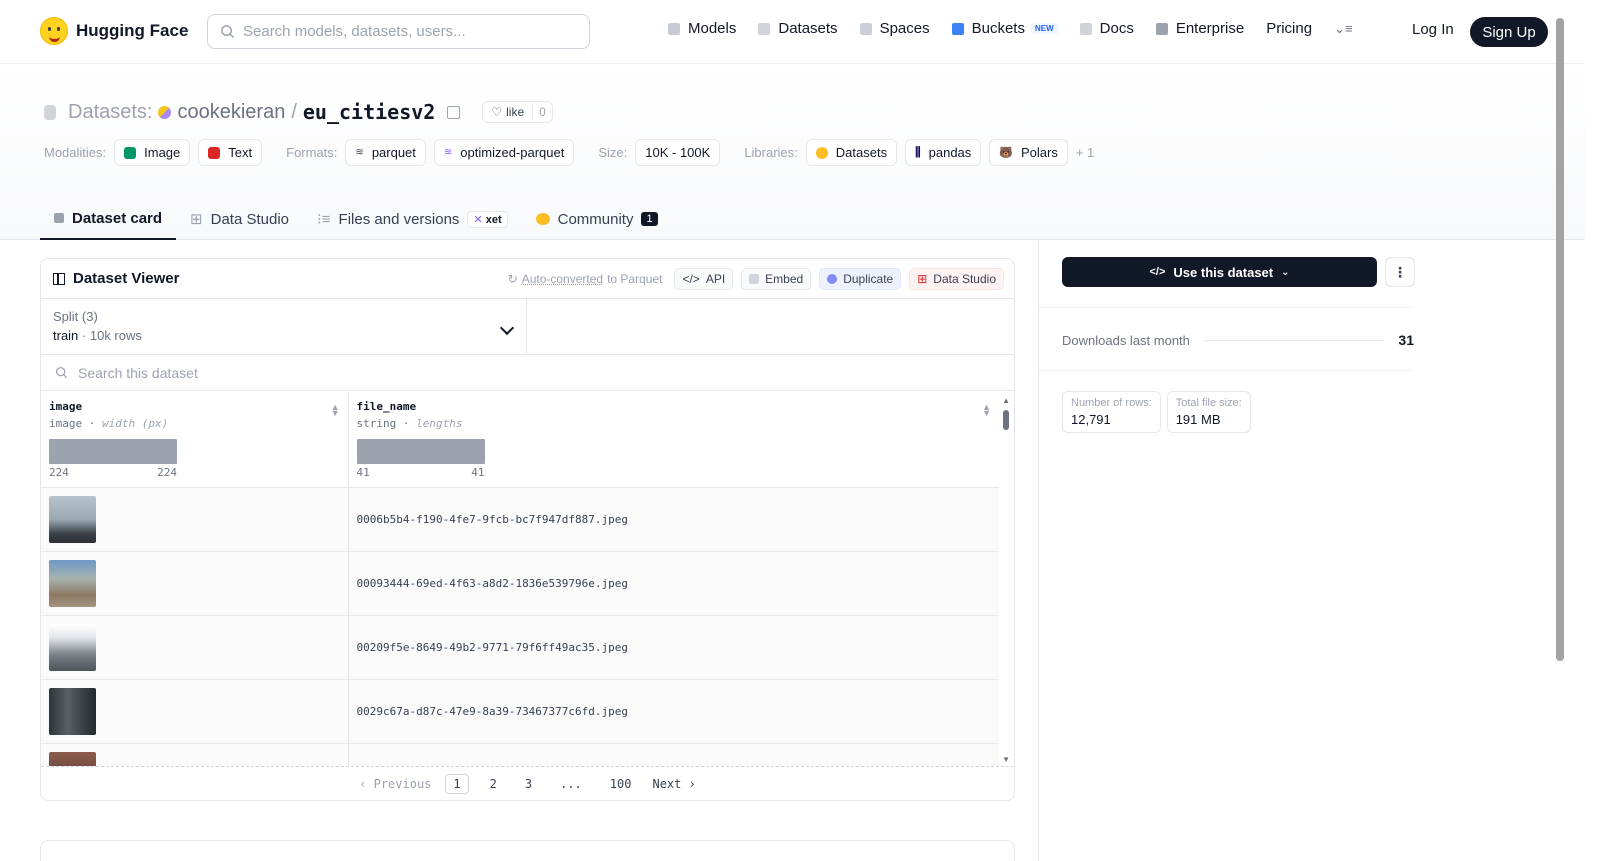  What do you see at coordinates (894, 28) in the screenshot?
I see `nav-spaces: Spaces` at bounding box center [894, 28].